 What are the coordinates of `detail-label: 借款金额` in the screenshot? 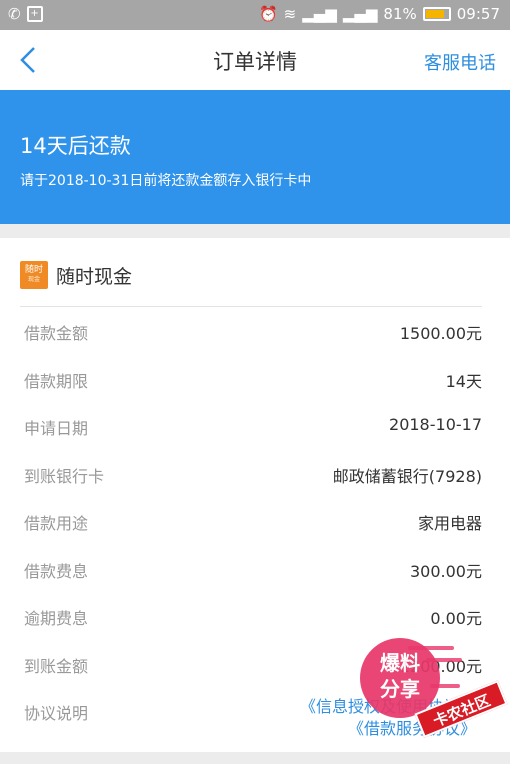 It's located at (56, 333).